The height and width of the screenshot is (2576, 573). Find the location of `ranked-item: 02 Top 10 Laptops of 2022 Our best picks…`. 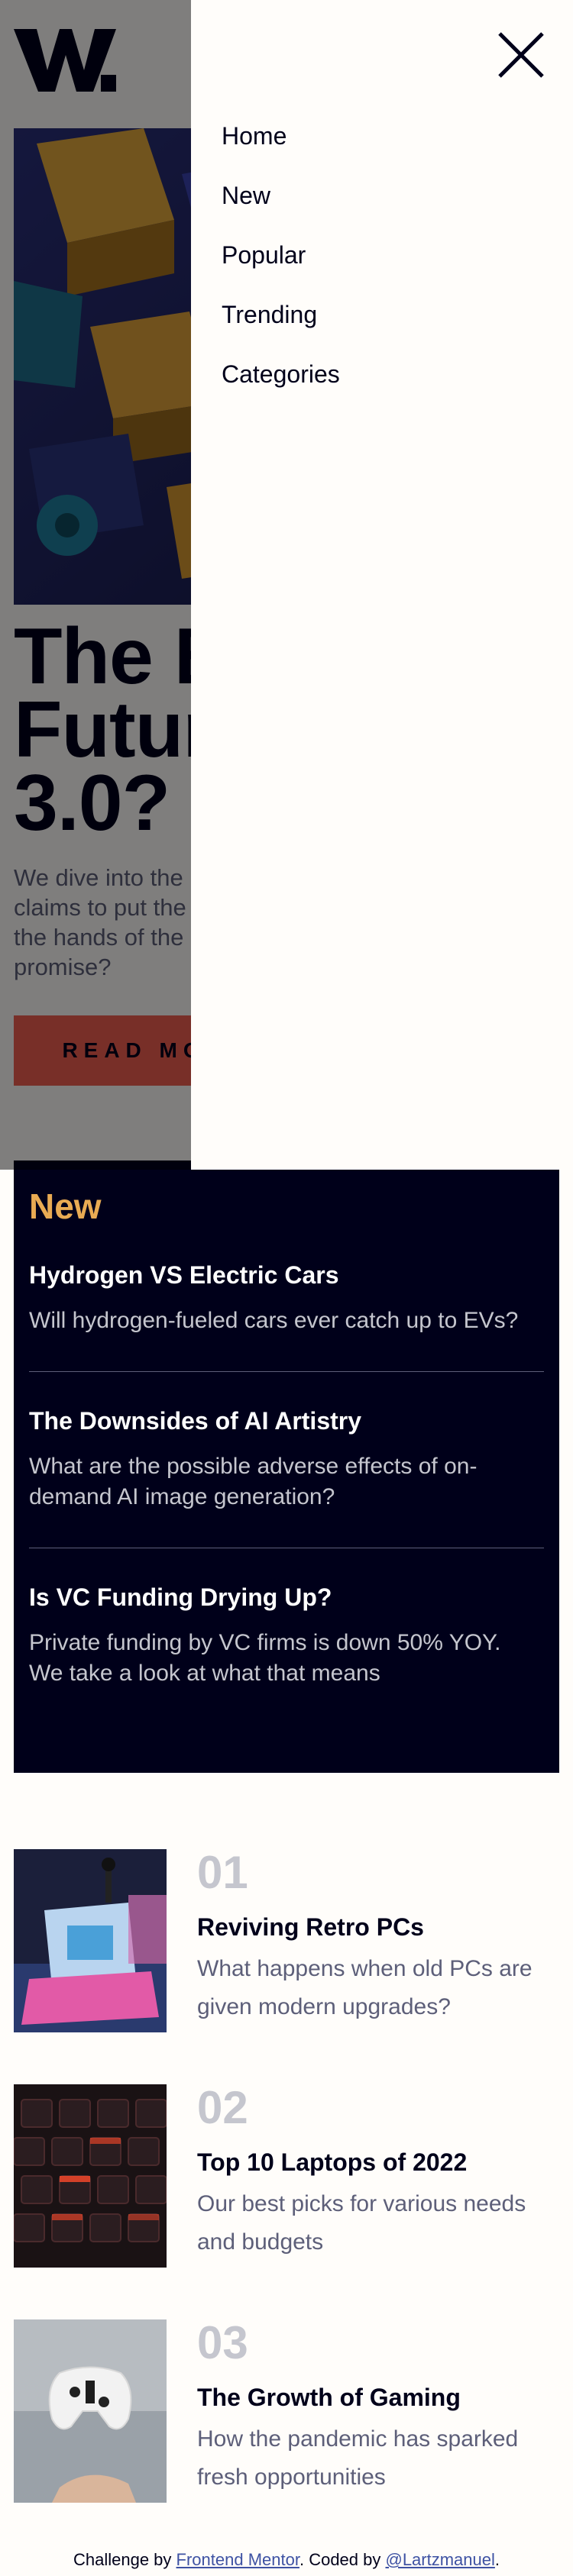

ranked-item: 02 Top 10 Laptops of 2022 Our best picks… is located at coordinates (286, 2175).